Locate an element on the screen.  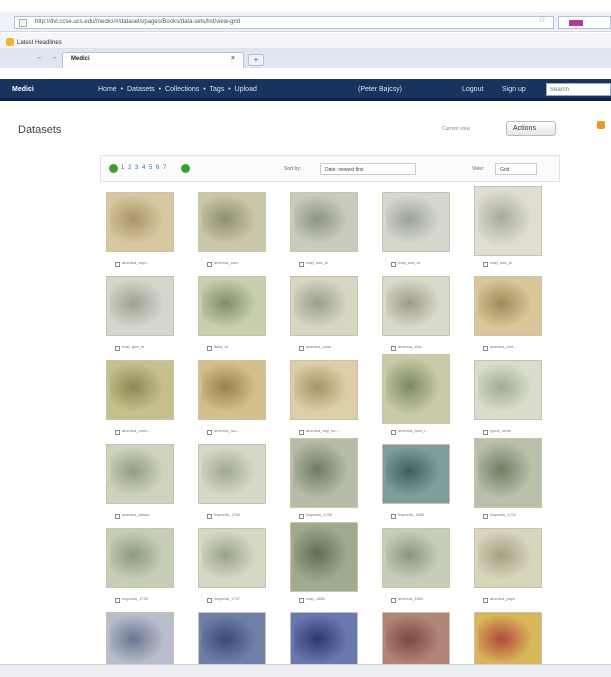
dataset-item: america_tabula is located at coordinates (140, 485).